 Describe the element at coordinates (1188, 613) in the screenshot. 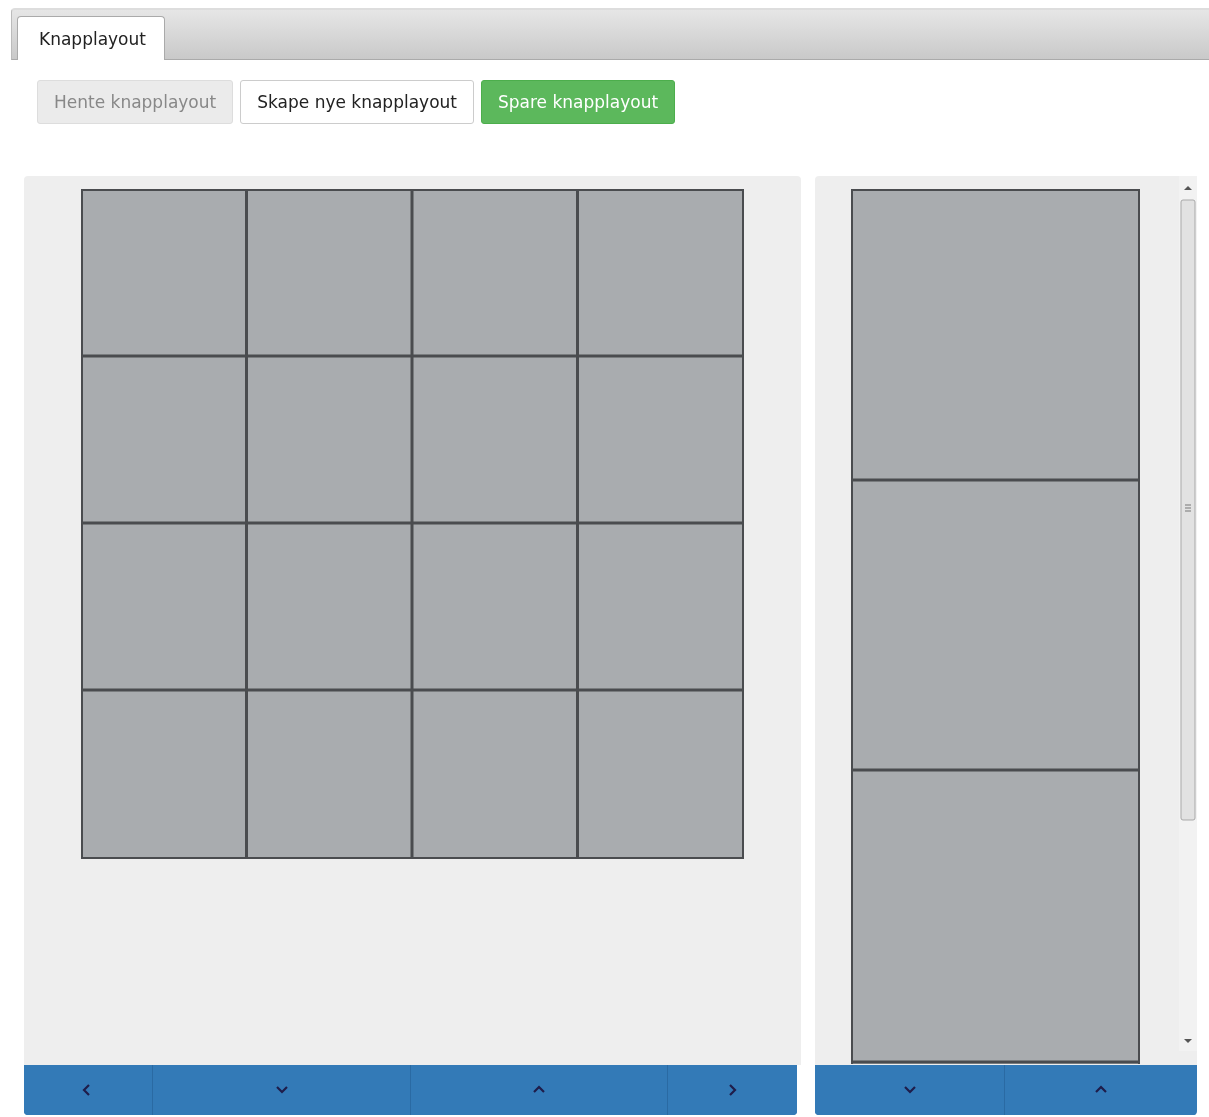

I see `scrollbar` at that location.